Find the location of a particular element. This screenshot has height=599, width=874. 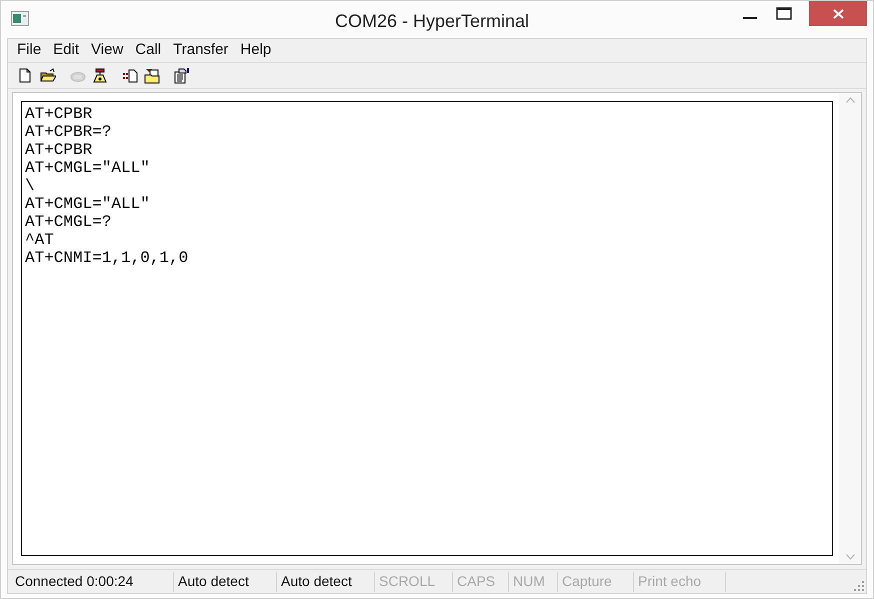

terminal-line: AT+CMGL=? is located at coordinates (68, 222).